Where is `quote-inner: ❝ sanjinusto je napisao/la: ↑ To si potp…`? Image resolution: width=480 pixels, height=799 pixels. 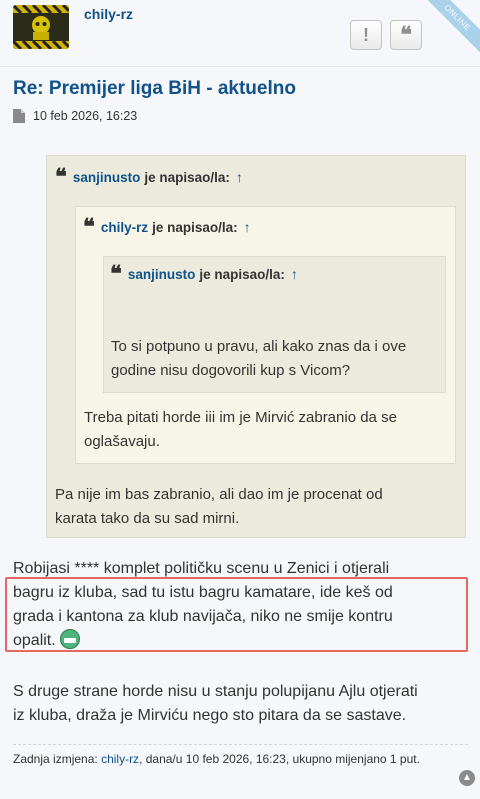
quote-inner: ❝ sanjinusto je napisao/la: ↑ To si potp… is located at coordinates (274, 324).